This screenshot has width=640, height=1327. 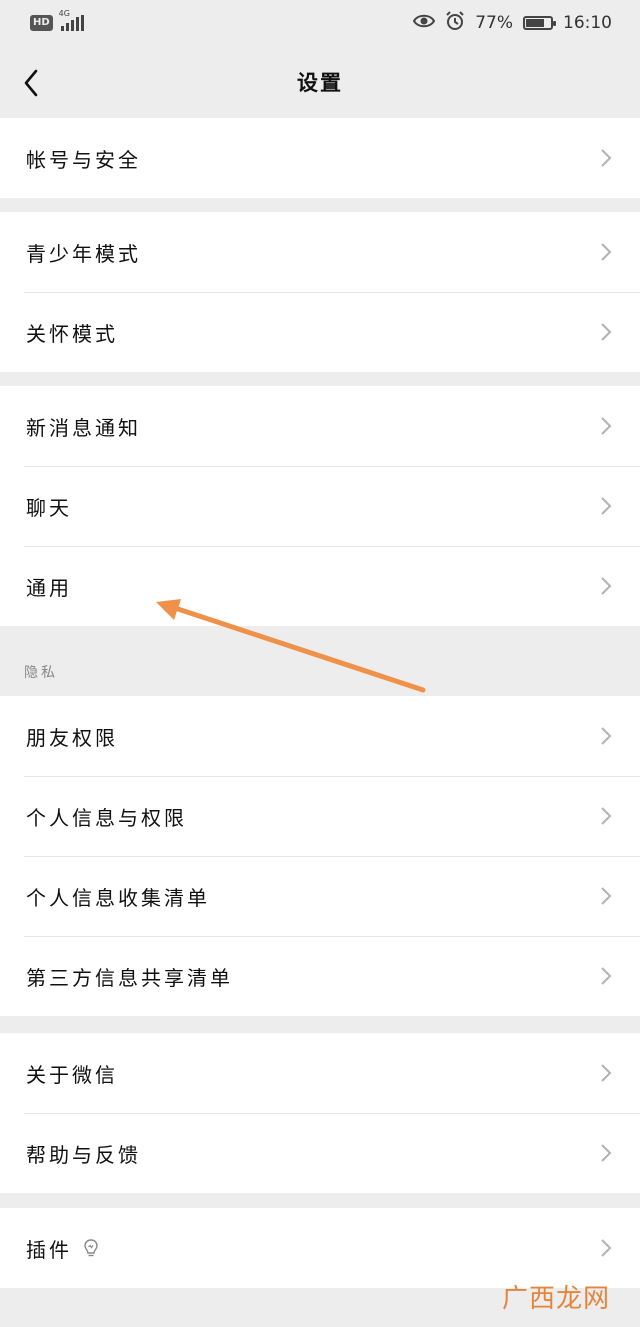 What do you see at coordinates (320, 1073) in the screenshot?
I see `settings-item-about-wechat: 关于微信` at bounding box center [320, 1073].